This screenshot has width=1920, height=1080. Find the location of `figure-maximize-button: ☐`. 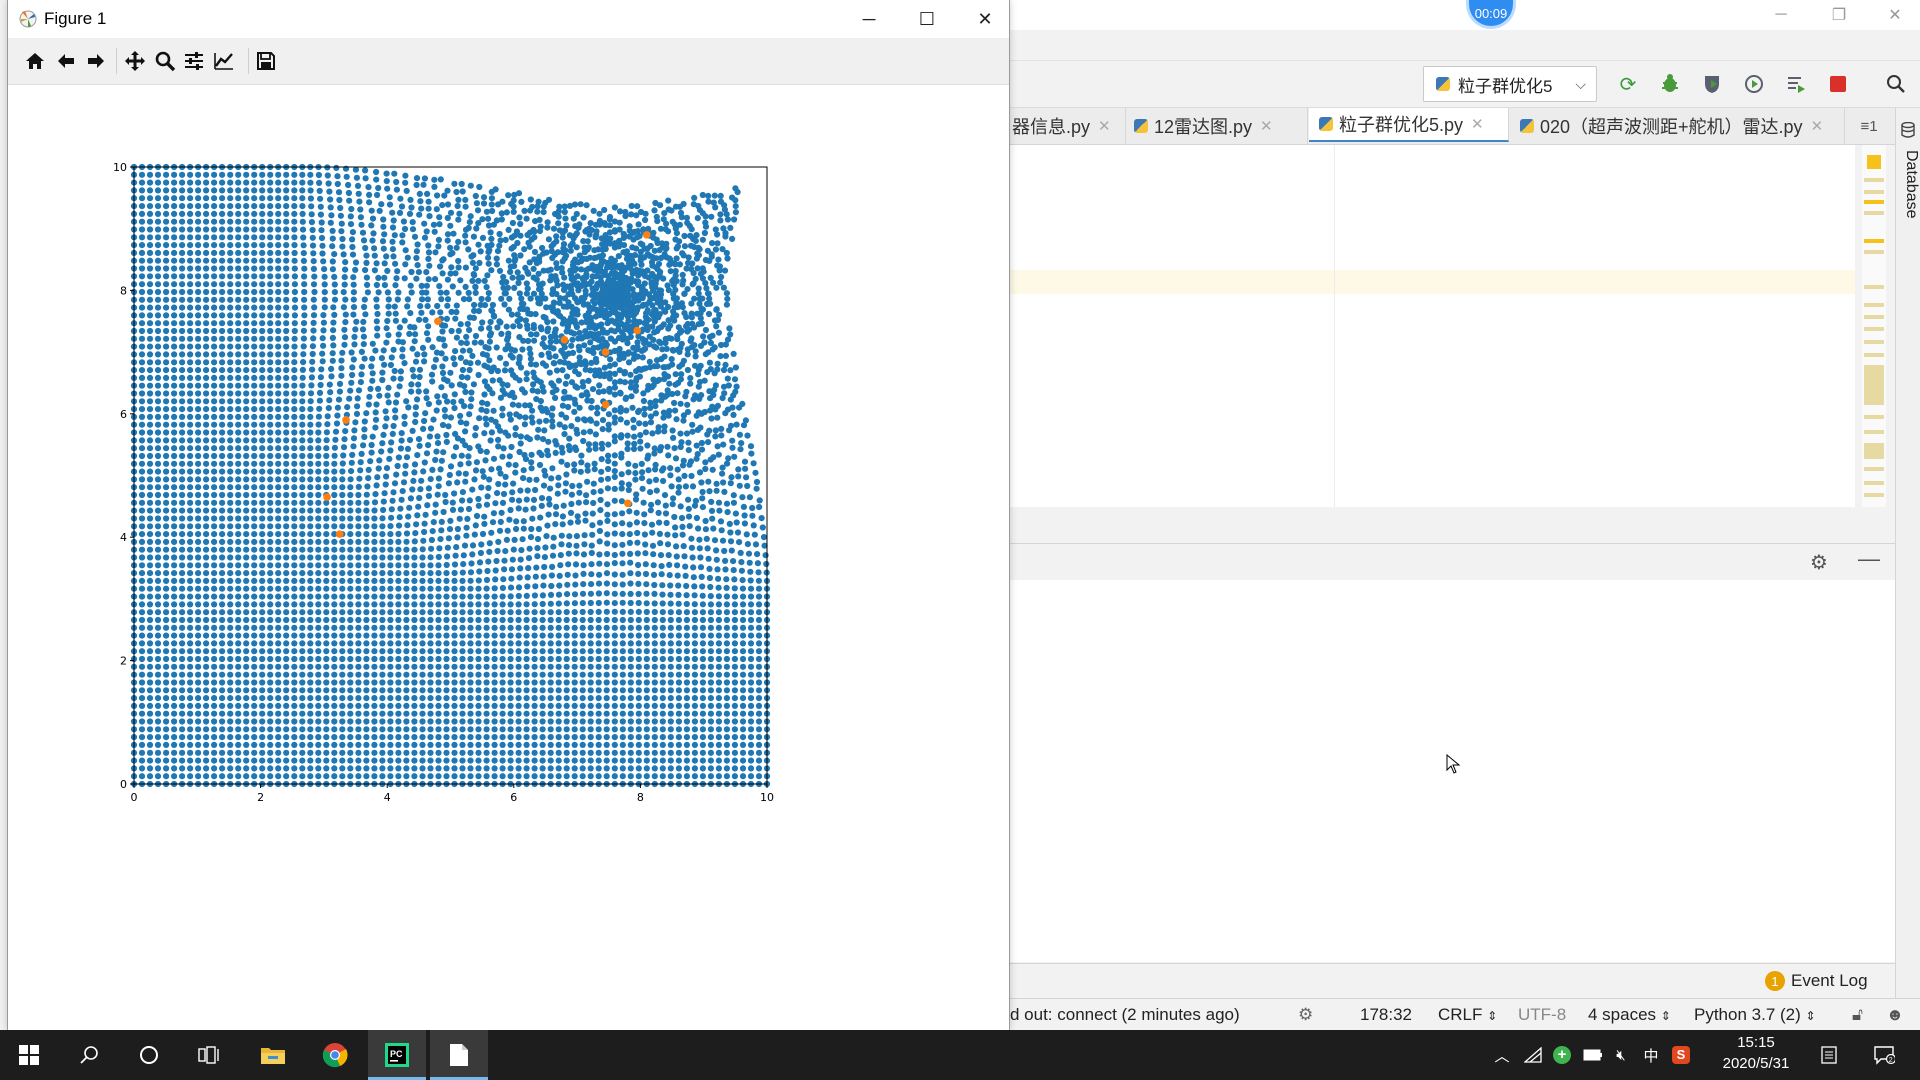

figure-maximize-button: ☐ is located at coordinates (927, 19).